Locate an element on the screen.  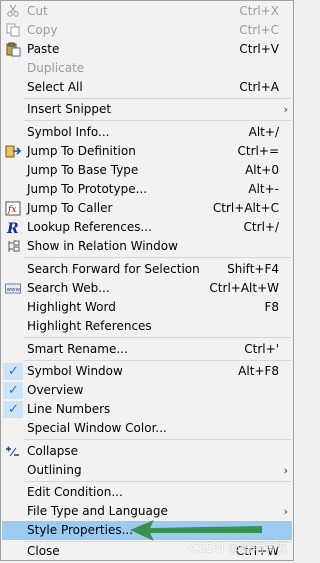
menu-item-search-forward: Search Forward for Selection Shift+F4 is located at coordinates (147, 269).